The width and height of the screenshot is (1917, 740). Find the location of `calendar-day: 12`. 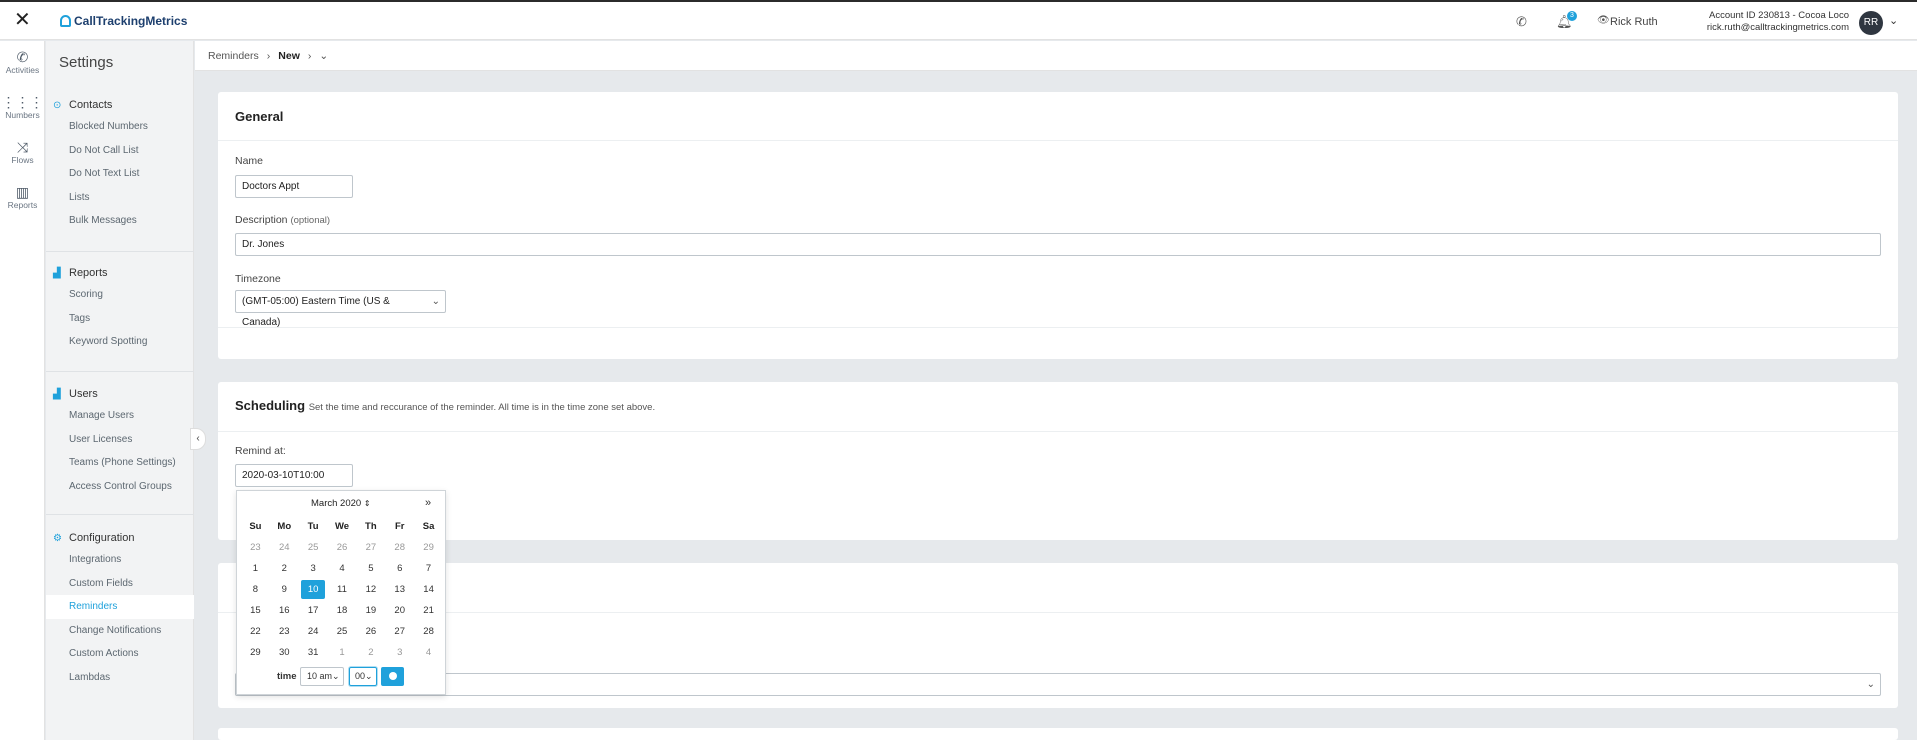

calendar-day: 12 is located at coordinates (370, 590).